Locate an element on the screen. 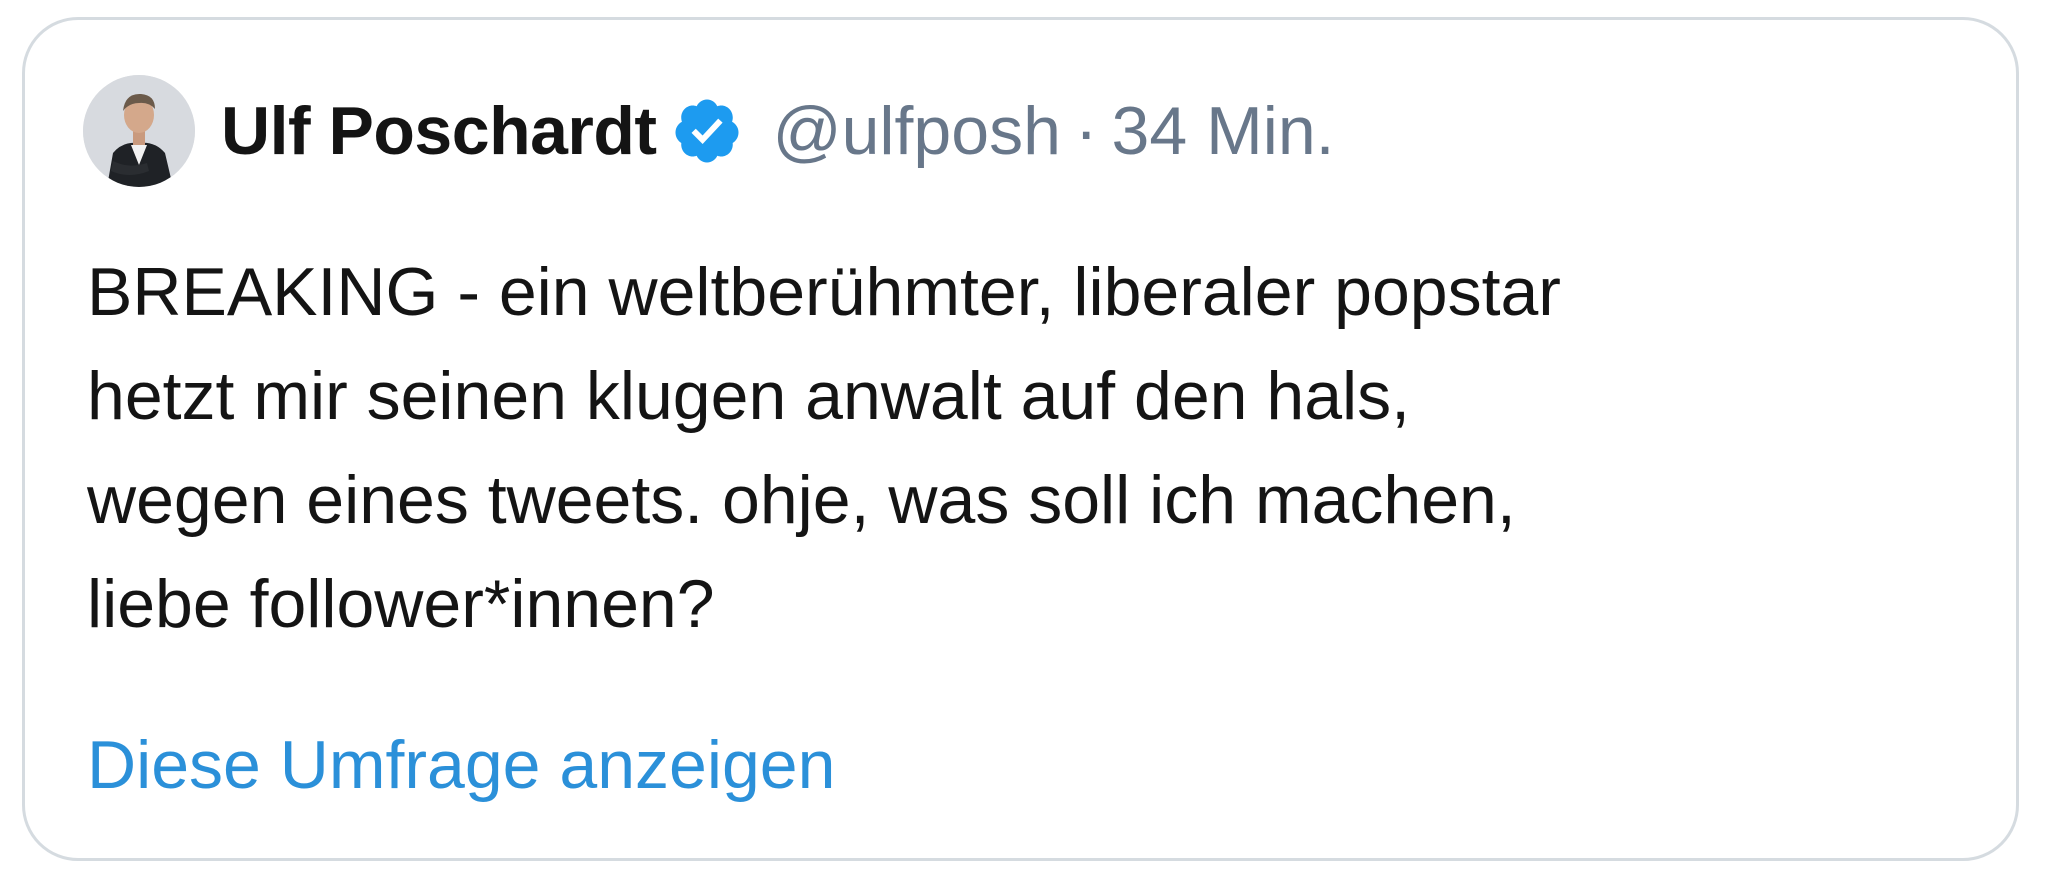 This screenshot has width=2048, height=890. tweet-timestamp: 34 Min. is located at coordinates (1223, 131).